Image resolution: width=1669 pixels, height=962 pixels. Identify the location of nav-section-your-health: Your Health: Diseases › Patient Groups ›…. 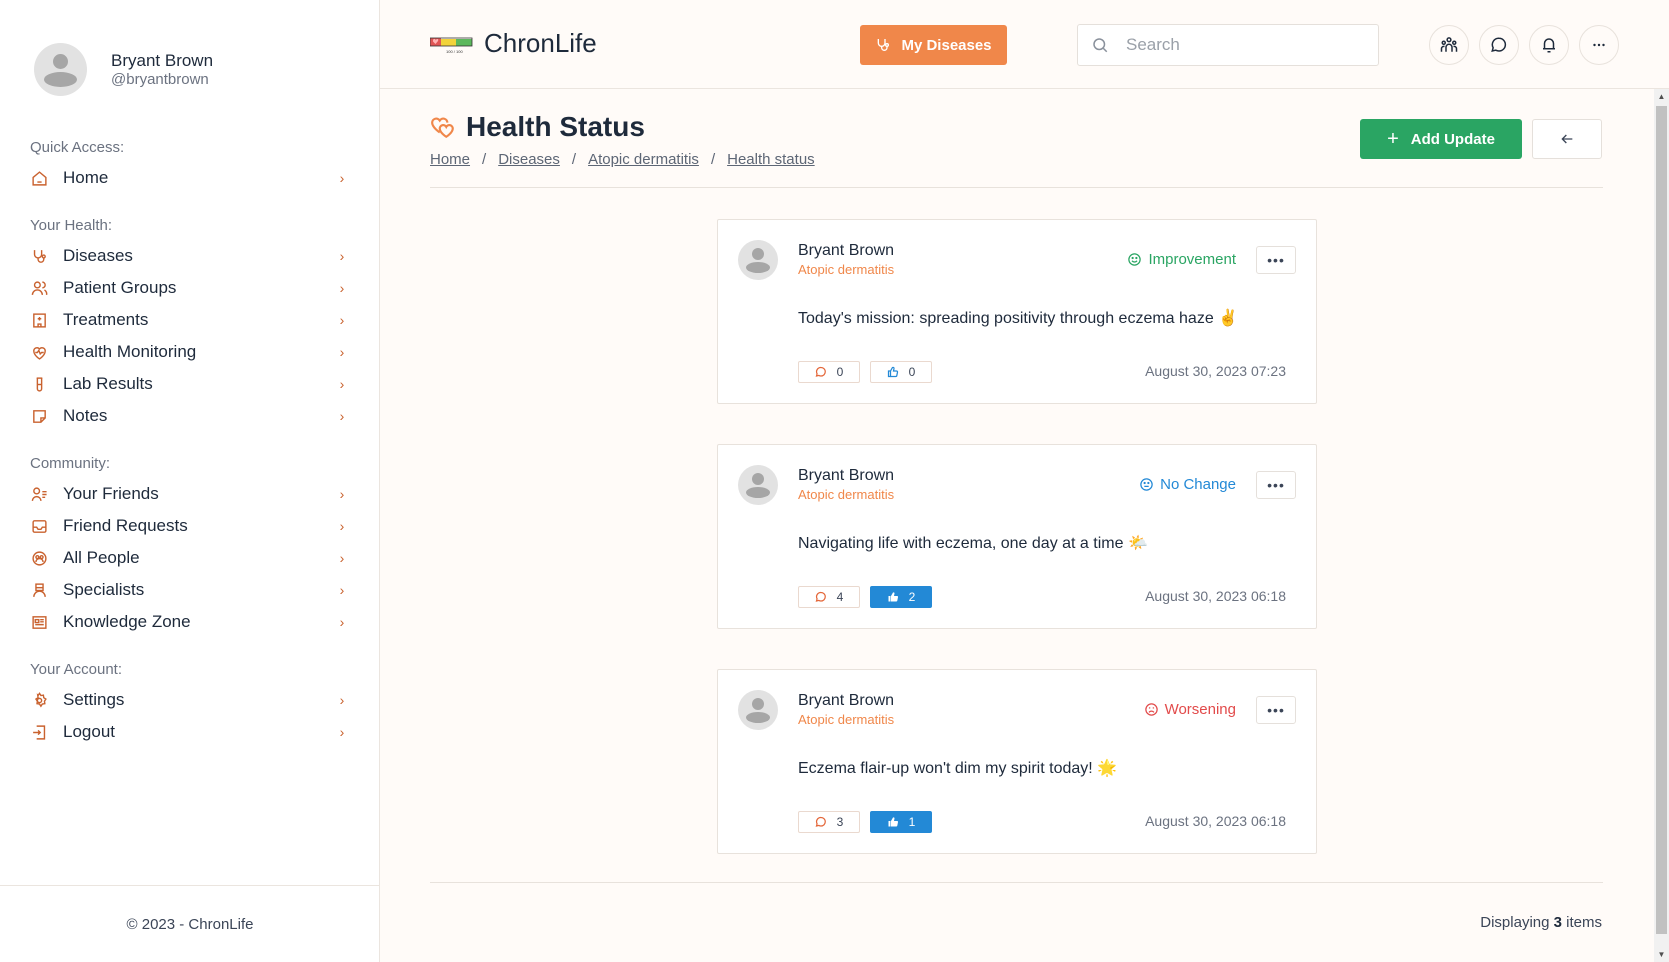
(190, 324).